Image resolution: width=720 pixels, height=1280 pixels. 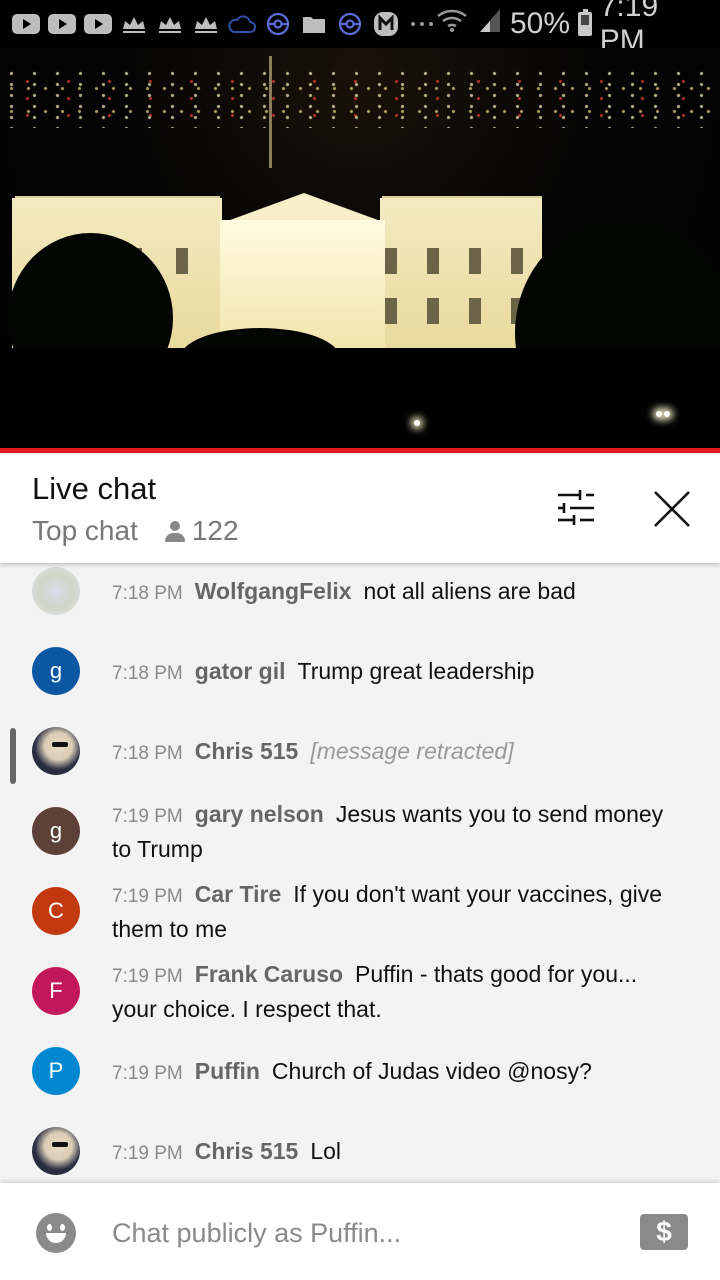 I want to click on flagpole, so click(x=270, y=112).